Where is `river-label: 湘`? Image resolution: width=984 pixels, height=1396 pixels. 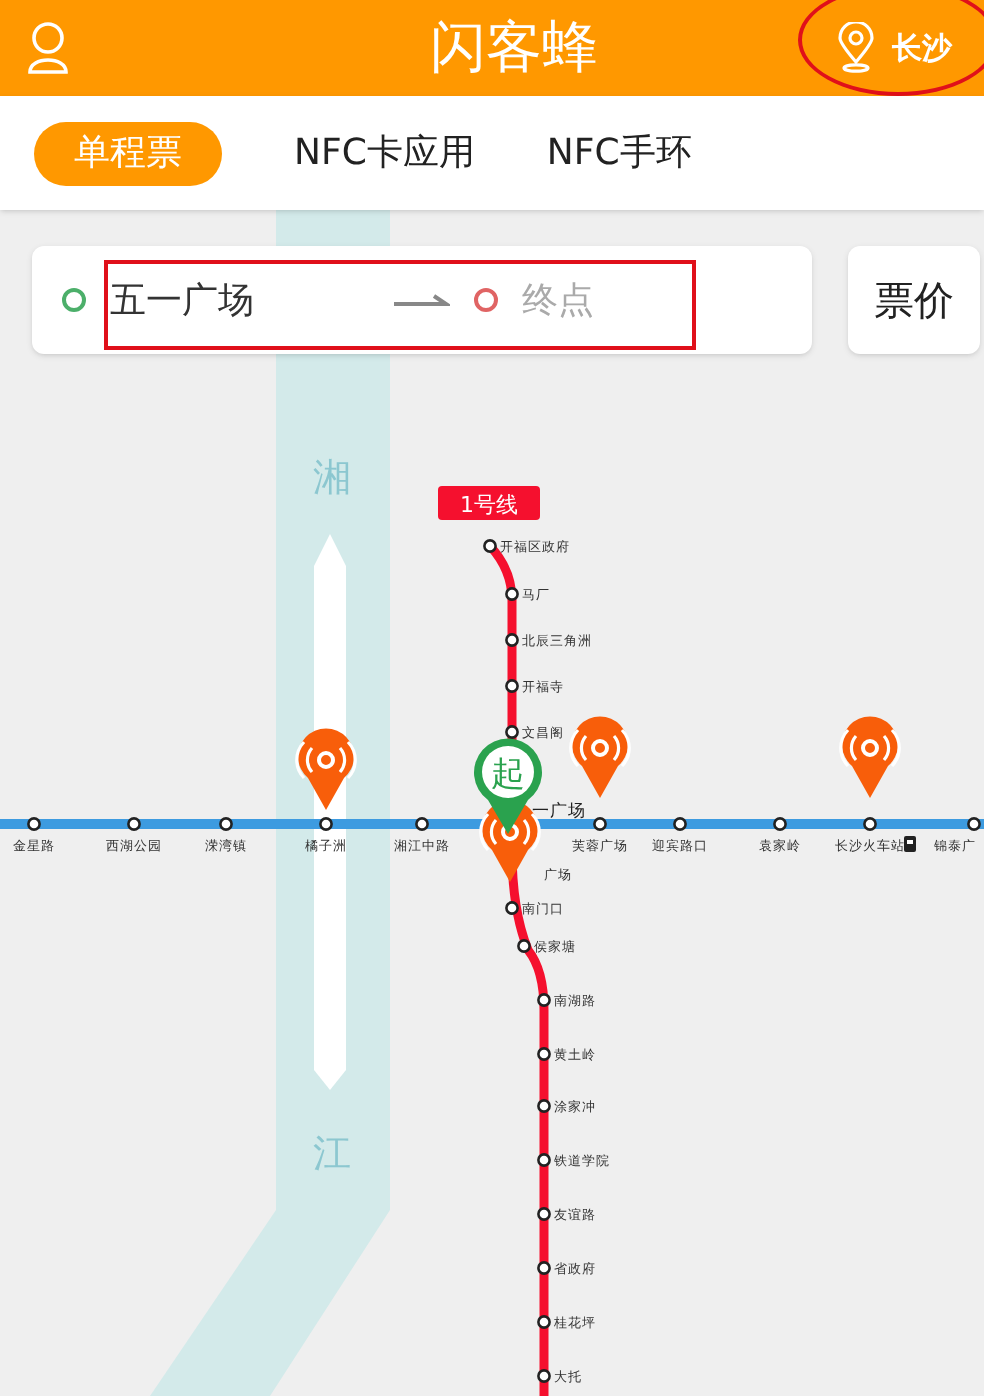 river-label: 湘 is located at coordinates (332, 478).